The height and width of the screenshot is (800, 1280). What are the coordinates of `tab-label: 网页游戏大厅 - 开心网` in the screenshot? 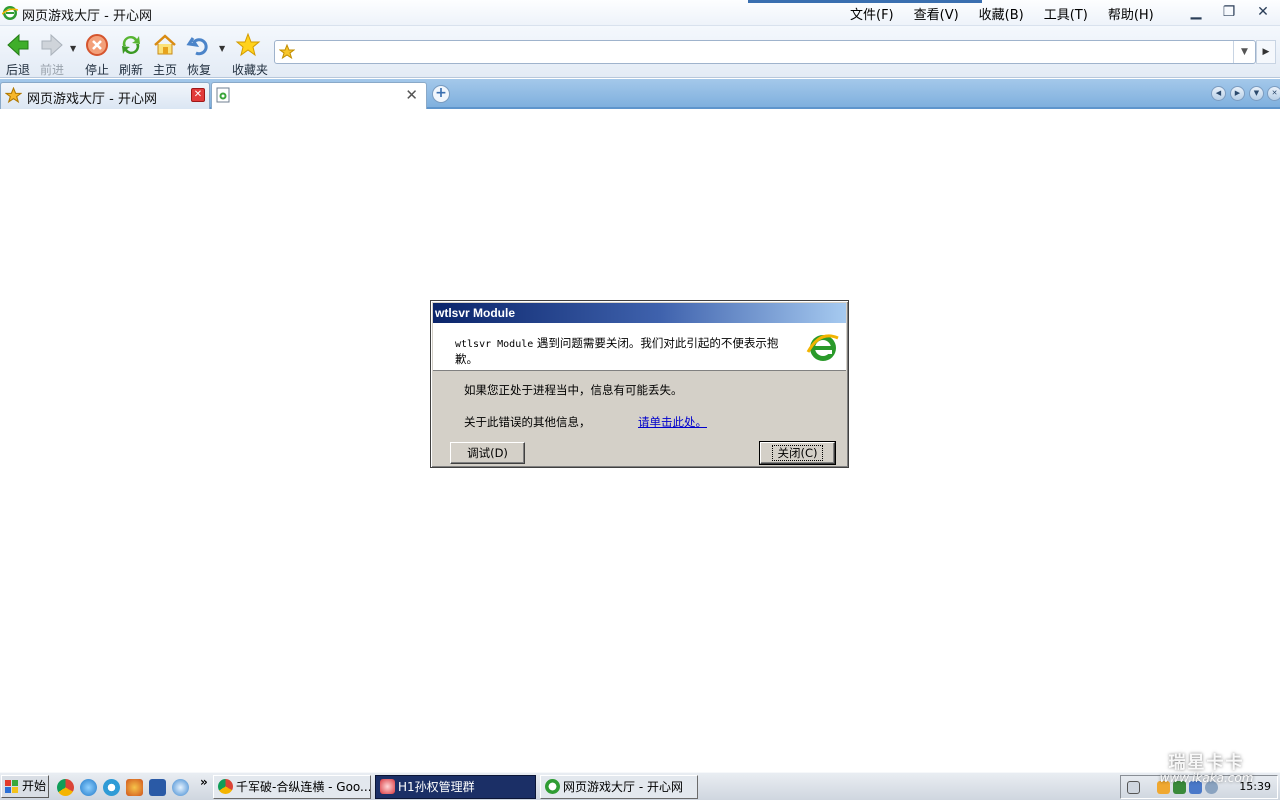 It's located at (92, 99).